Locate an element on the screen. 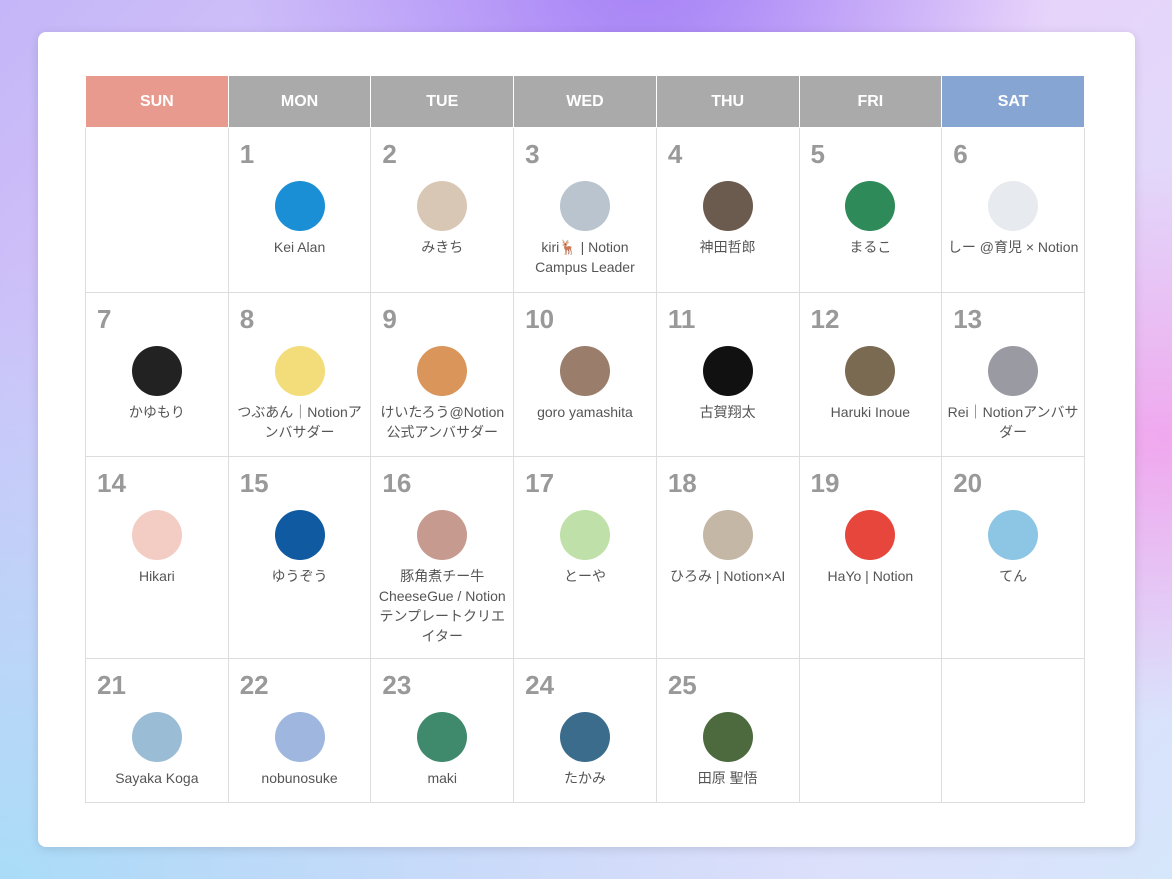 Image resolution: width=1172 pixels, height=879 pixels. calendar-day-cell: 25 田原 聖悟 is located at coordinates (727, 730).